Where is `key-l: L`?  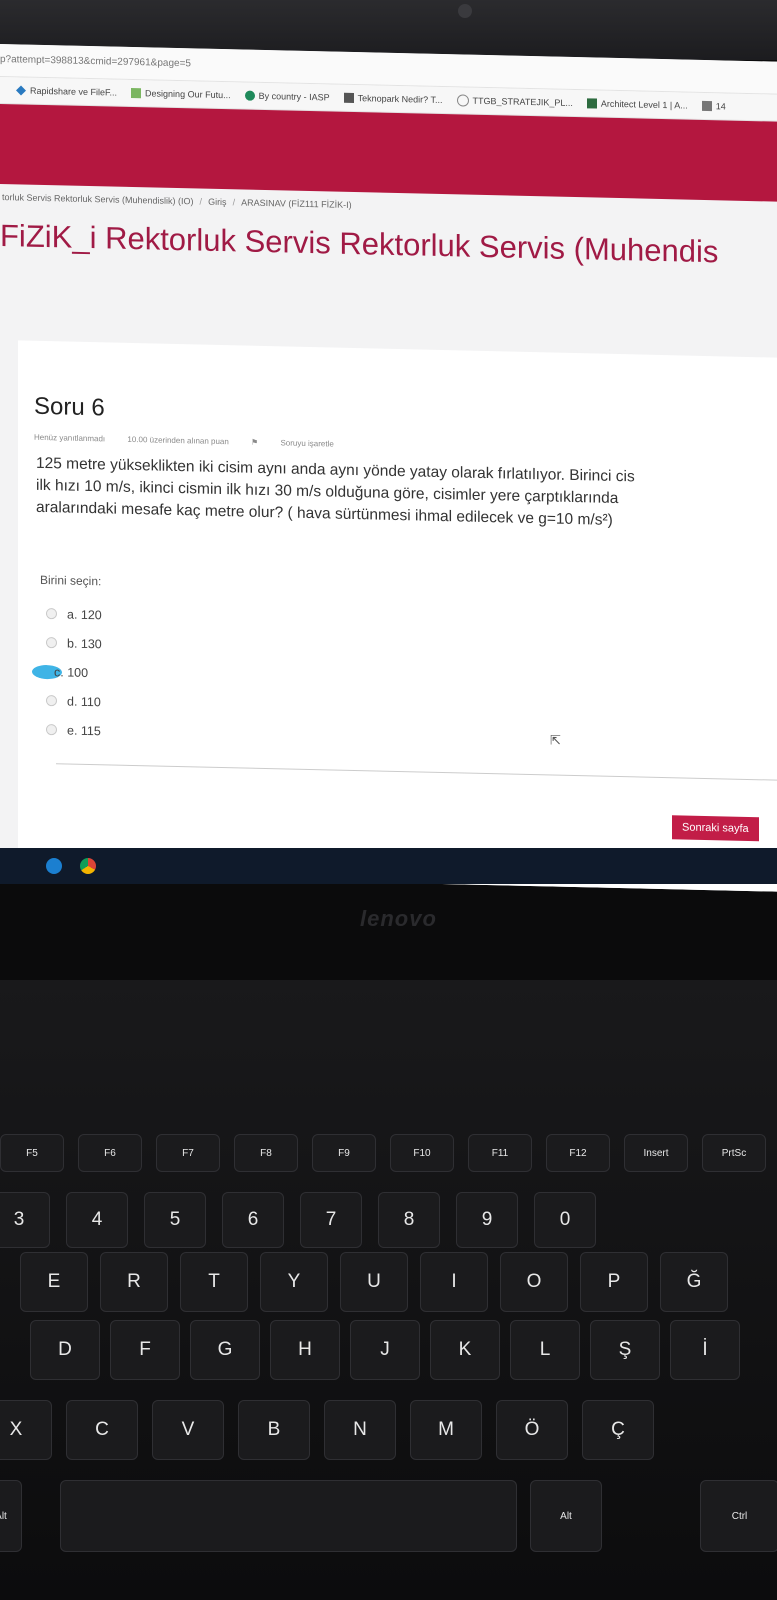 key-l: L is located at coordinates (545, 1350).